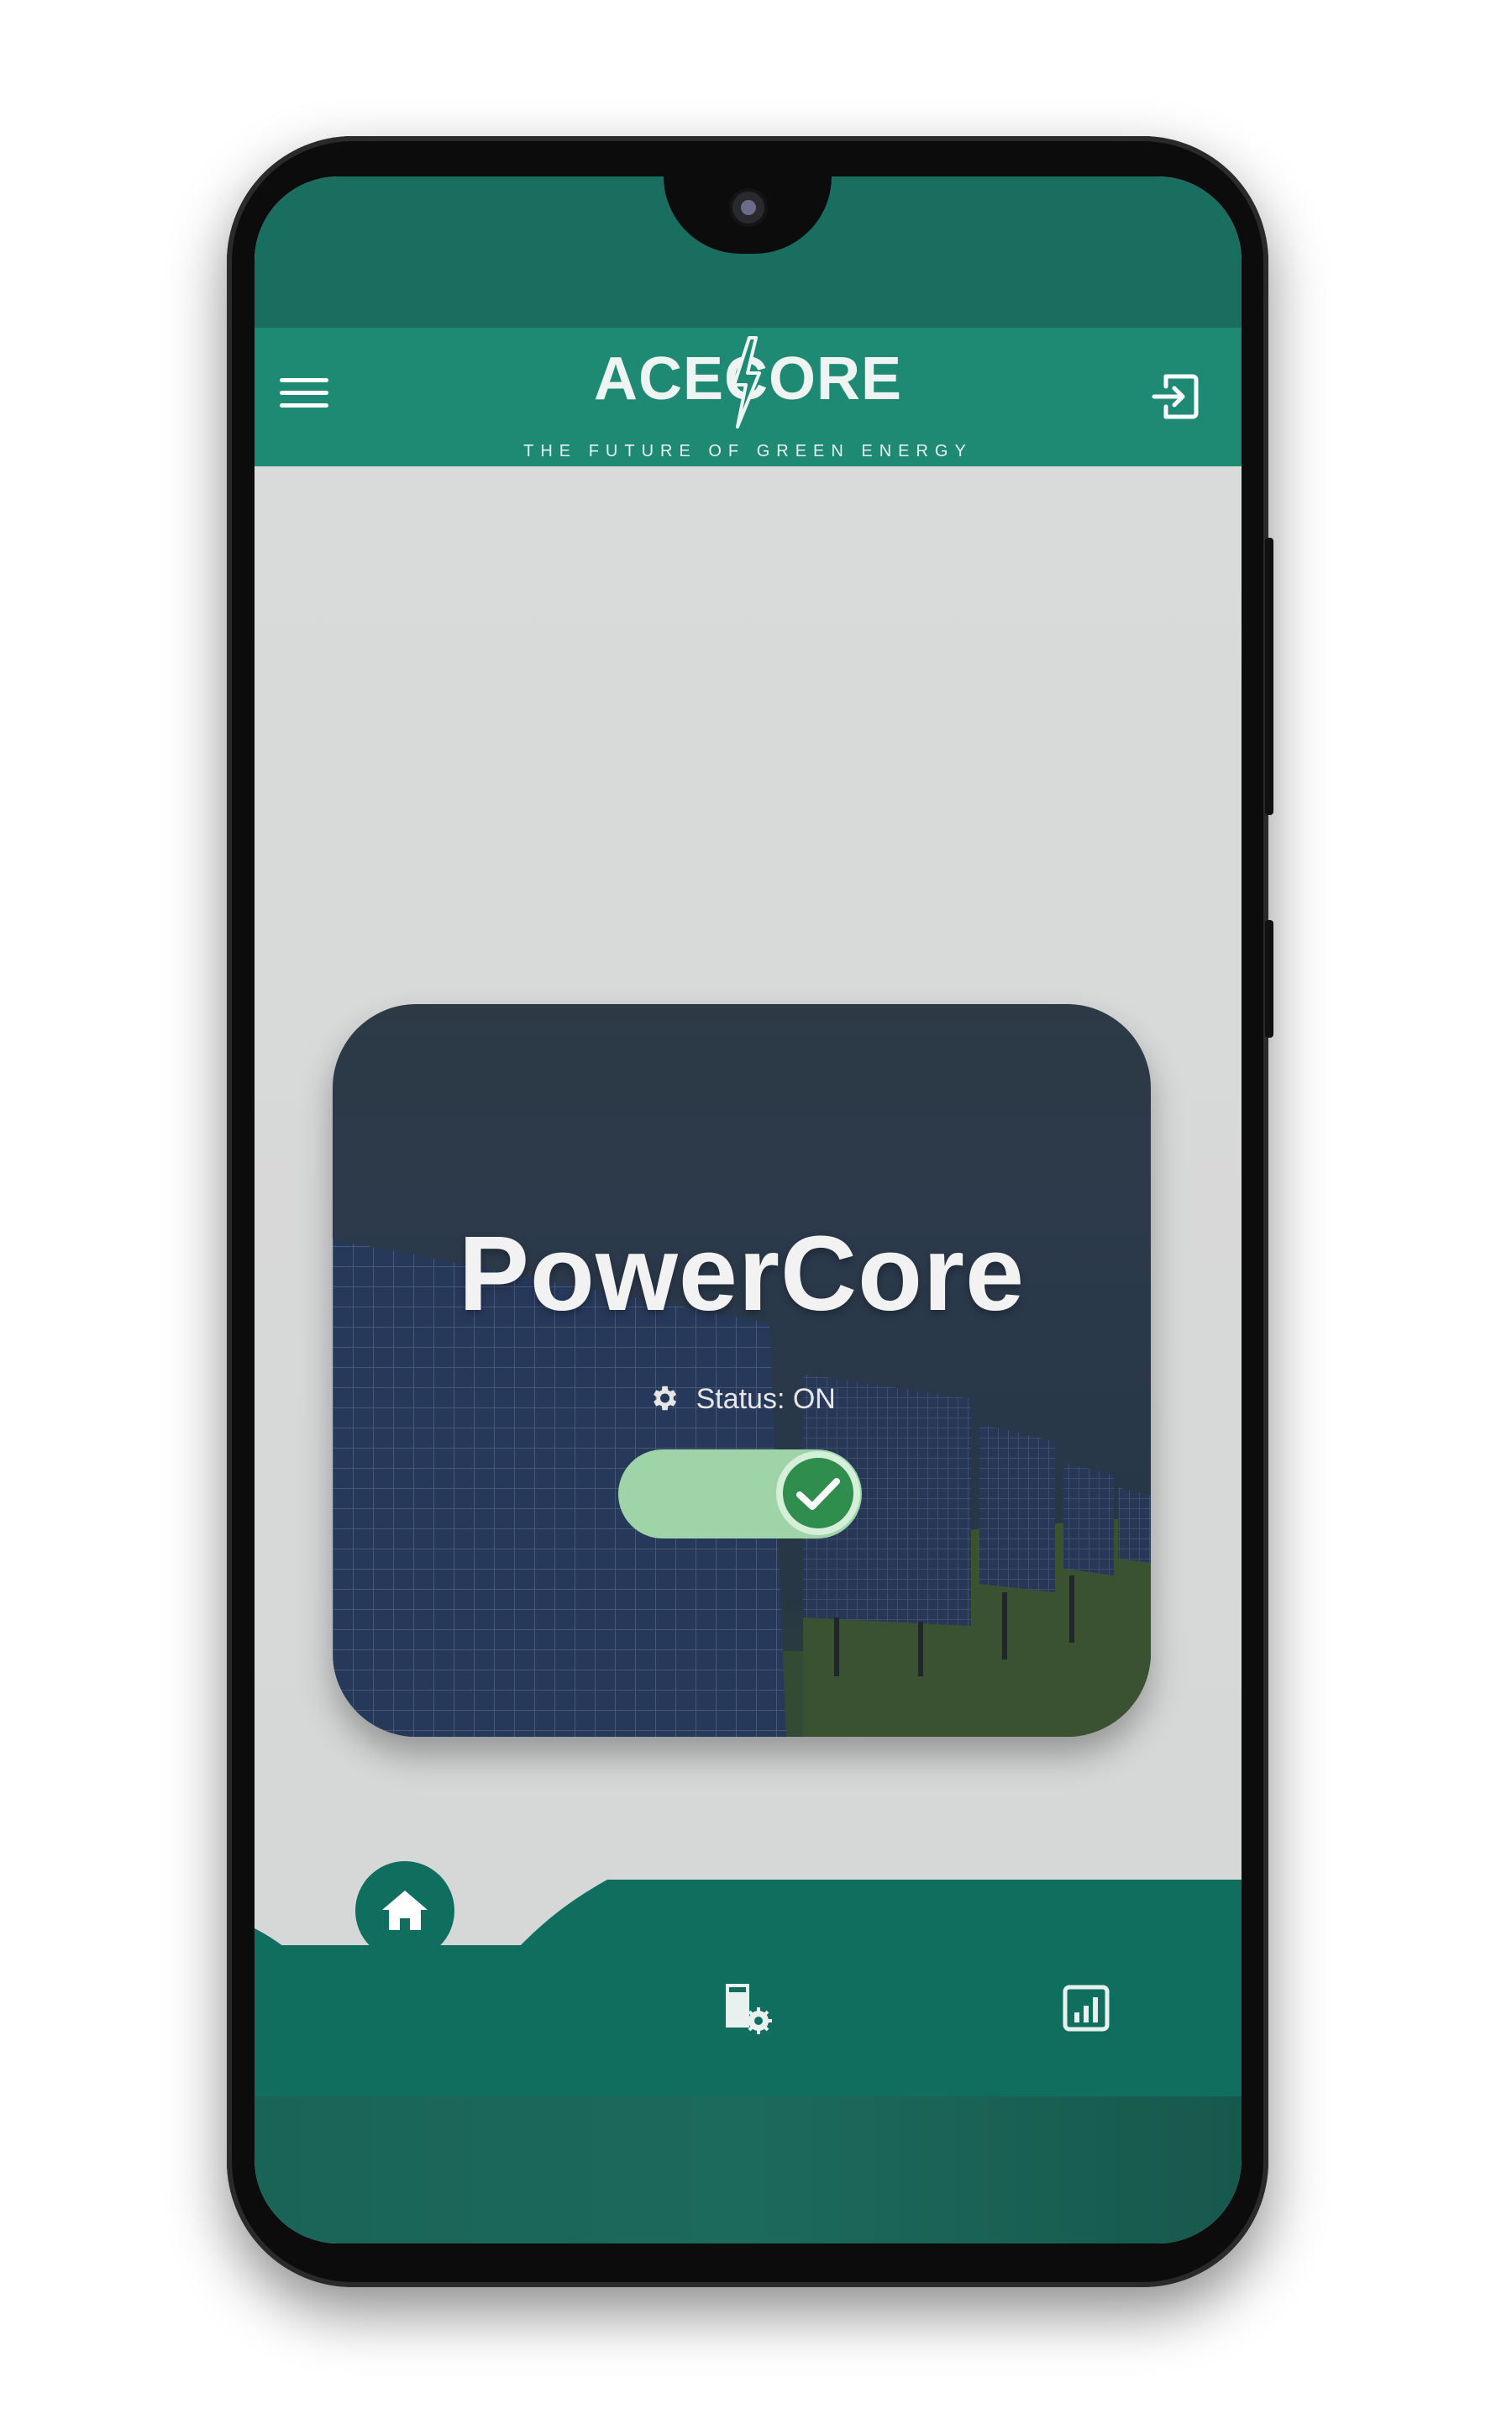 This screenshot has width=1512, height=2430. I want to click on device-settings-icon, so click(749, 2009).